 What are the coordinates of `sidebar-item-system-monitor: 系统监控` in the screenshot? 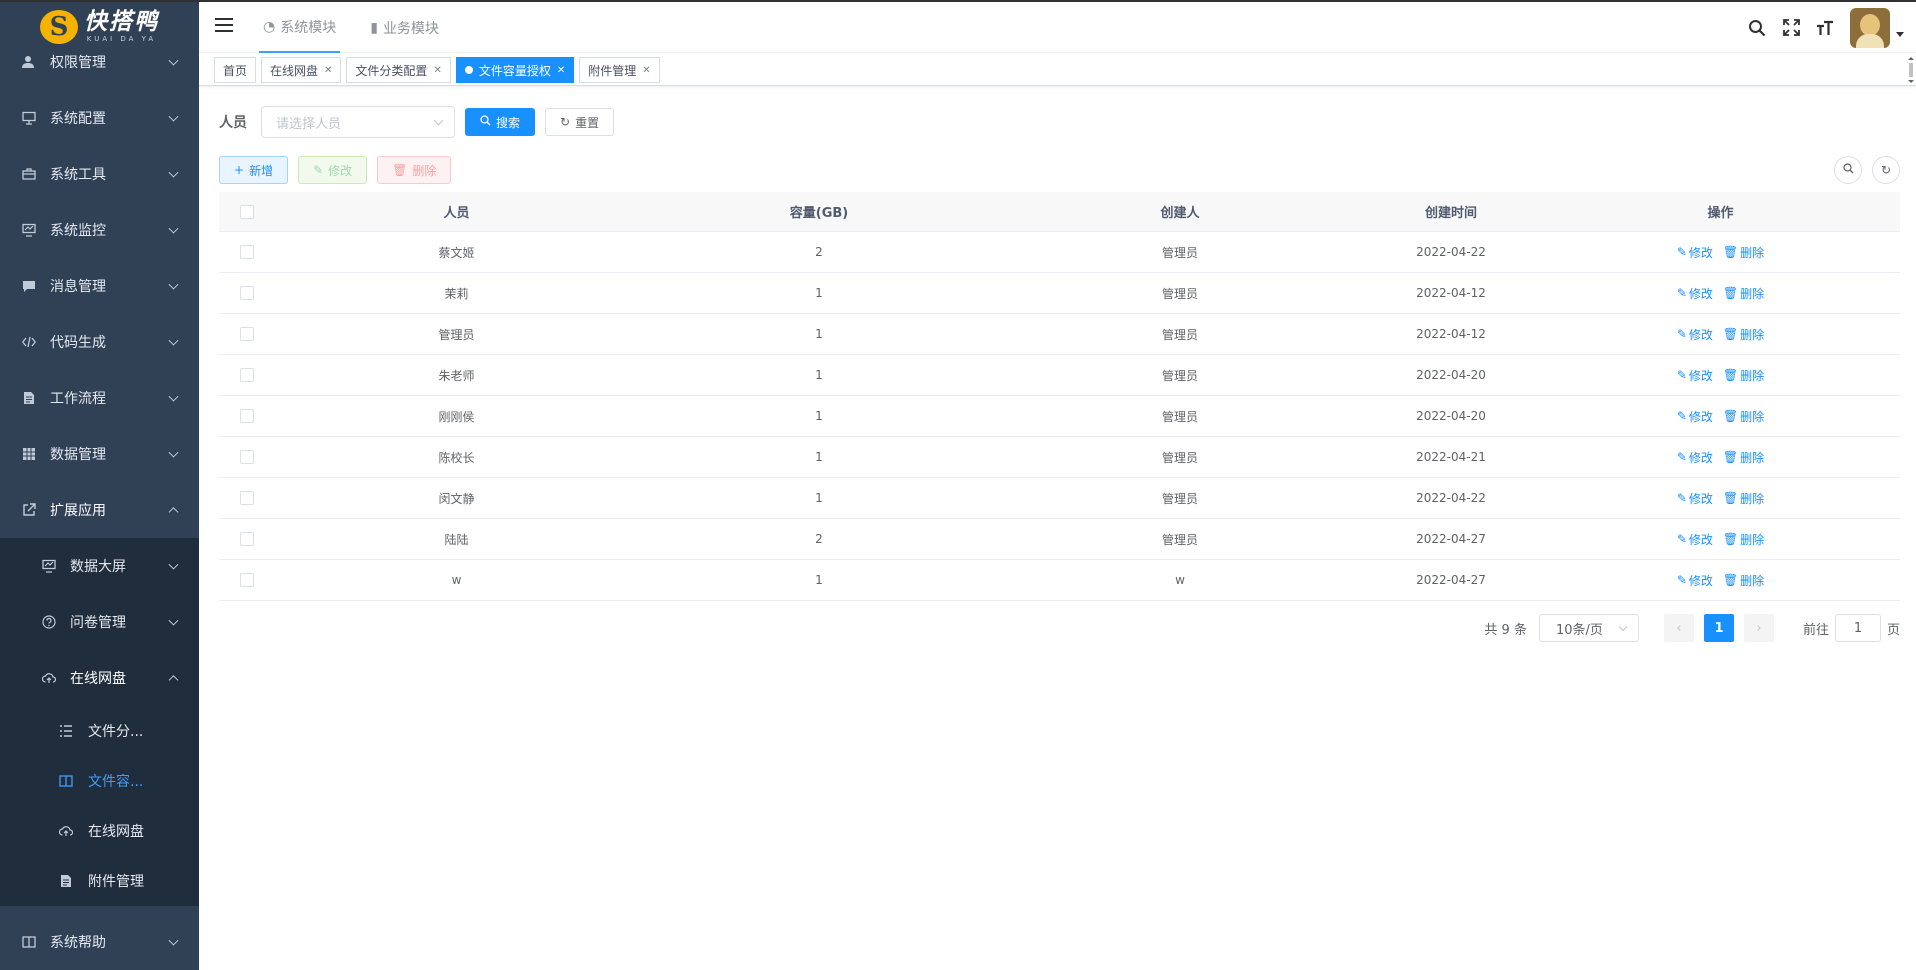 It's located at (99, 230).